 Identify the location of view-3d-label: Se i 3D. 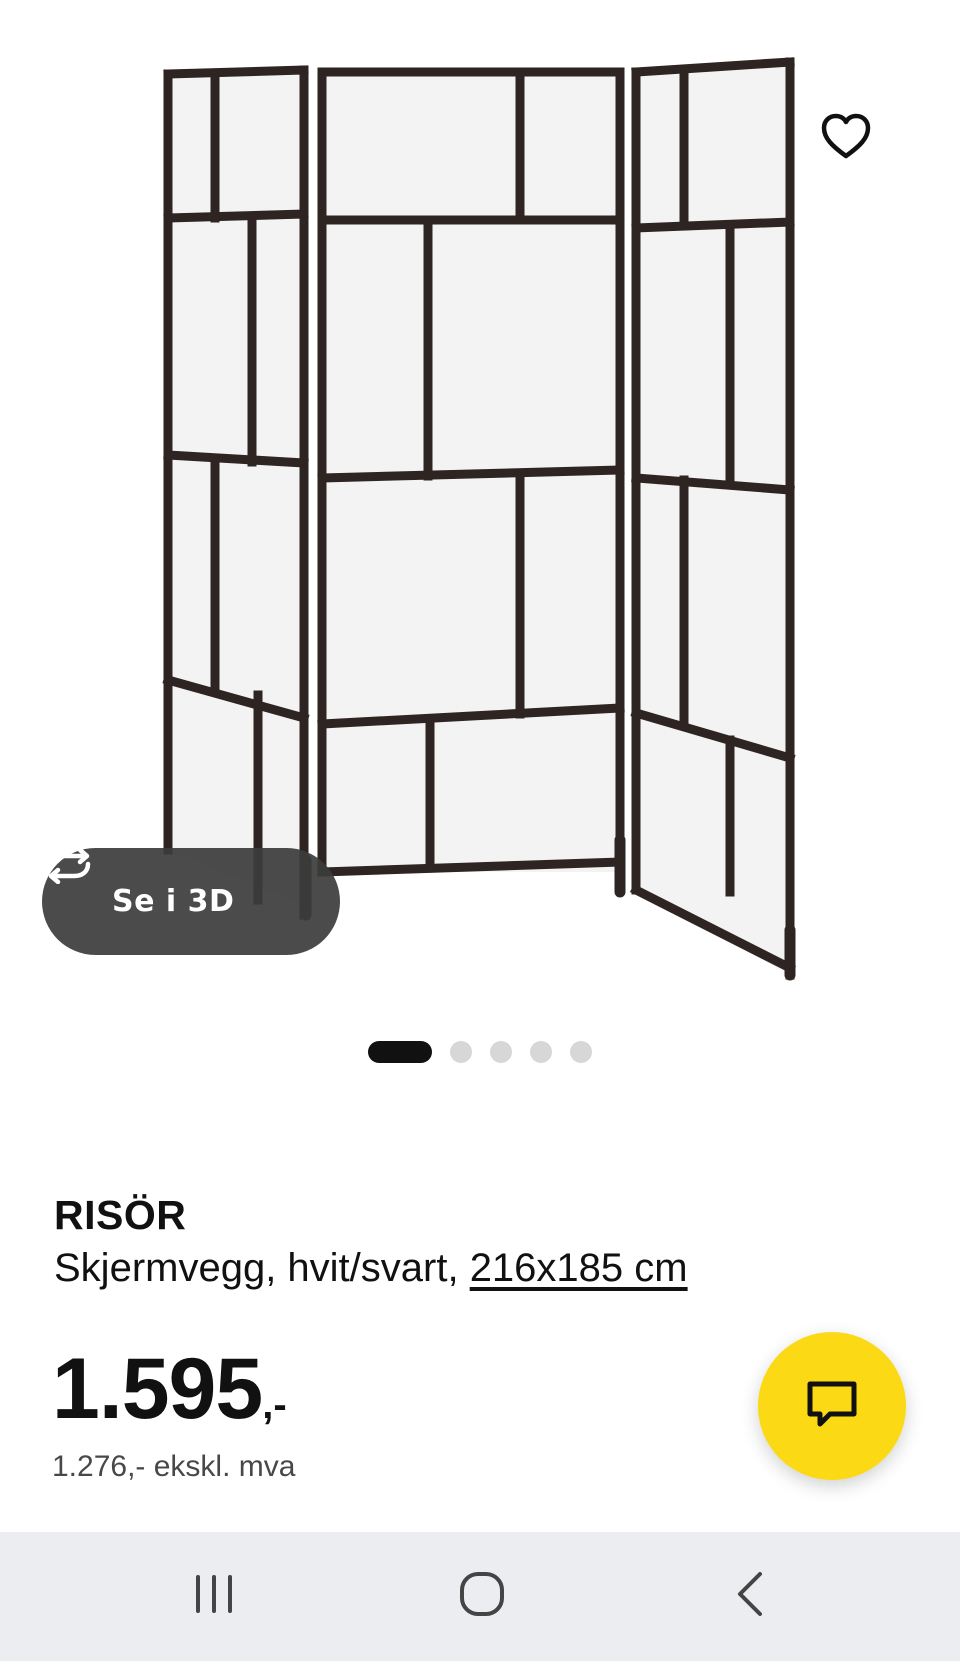
(173, 901).